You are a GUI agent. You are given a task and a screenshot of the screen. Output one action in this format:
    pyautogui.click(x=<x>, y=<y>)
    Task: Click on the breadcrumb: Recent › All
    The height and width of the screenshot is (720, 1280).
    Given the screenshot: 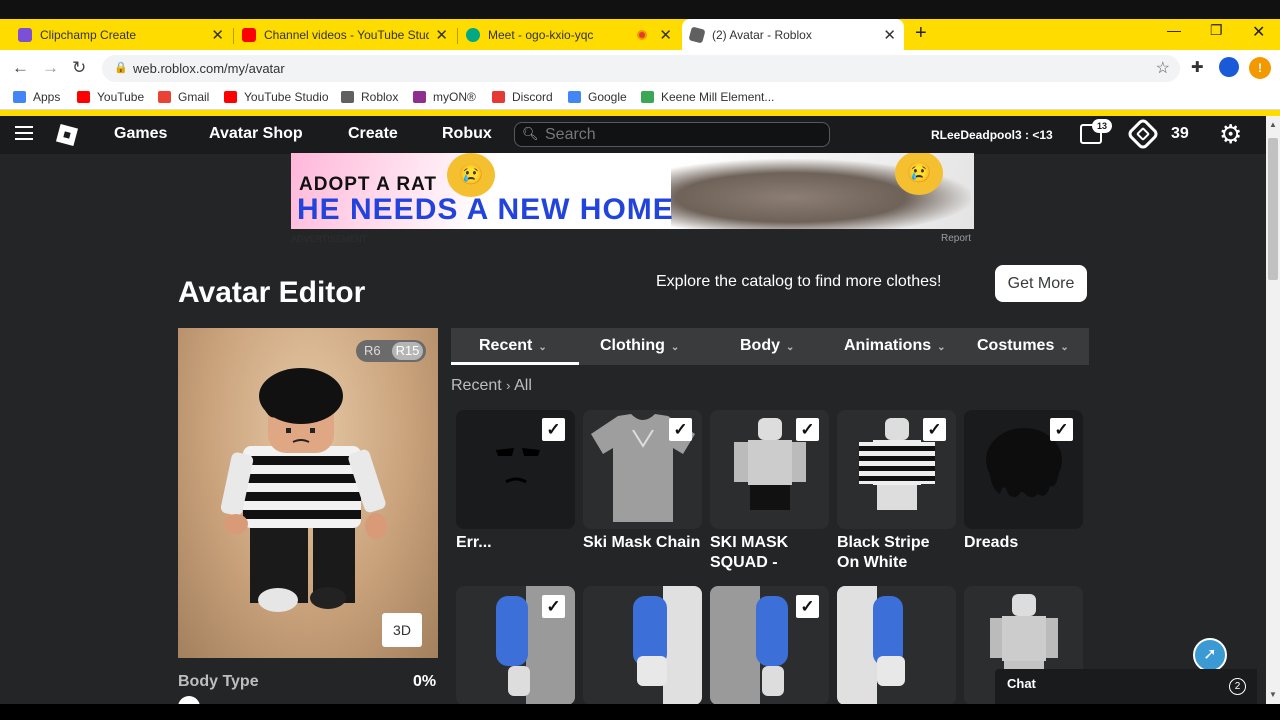 What is the action you would take?
    pyautogui.click(x=491, y=386)
    